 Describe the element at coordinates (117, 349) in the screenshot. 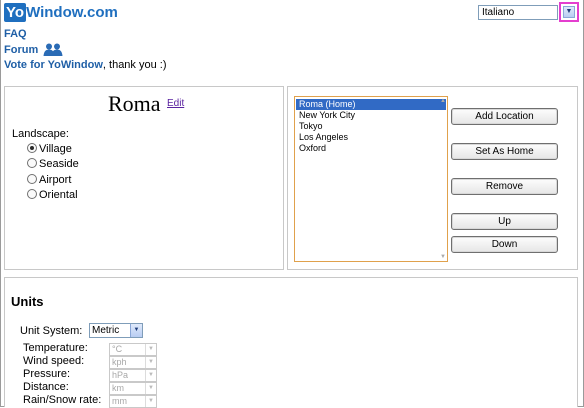

I see `temperature-value: °C` at that location.